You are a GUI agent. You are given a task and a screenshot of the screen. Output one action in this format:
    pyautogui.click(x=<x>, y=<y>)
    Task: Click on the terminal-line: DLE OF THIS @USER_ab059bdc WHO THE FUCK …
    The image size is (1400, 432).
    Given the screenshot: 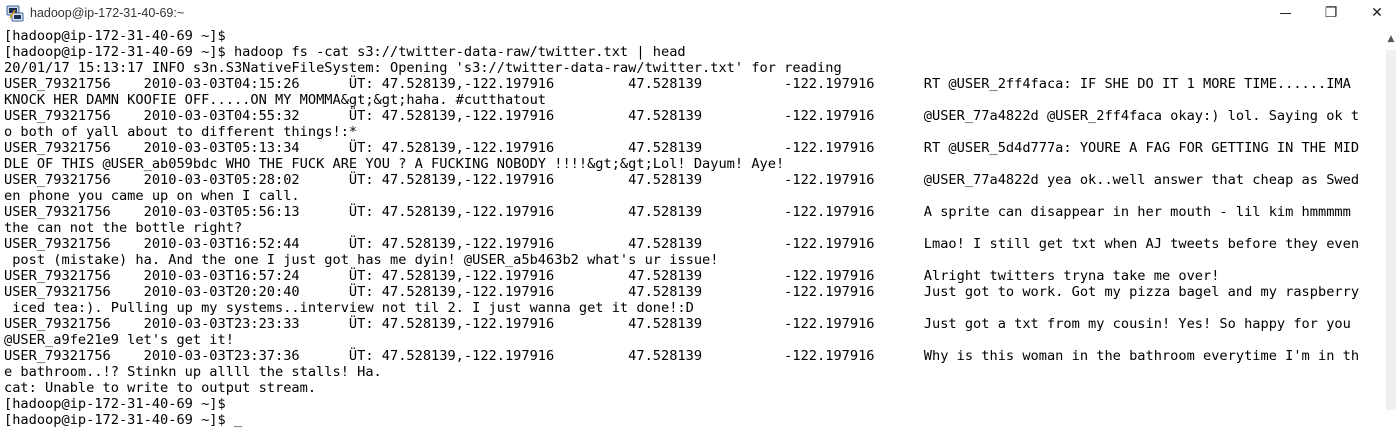 What is the action you would take?
    pyautogui.click(x=394, y=164)
    